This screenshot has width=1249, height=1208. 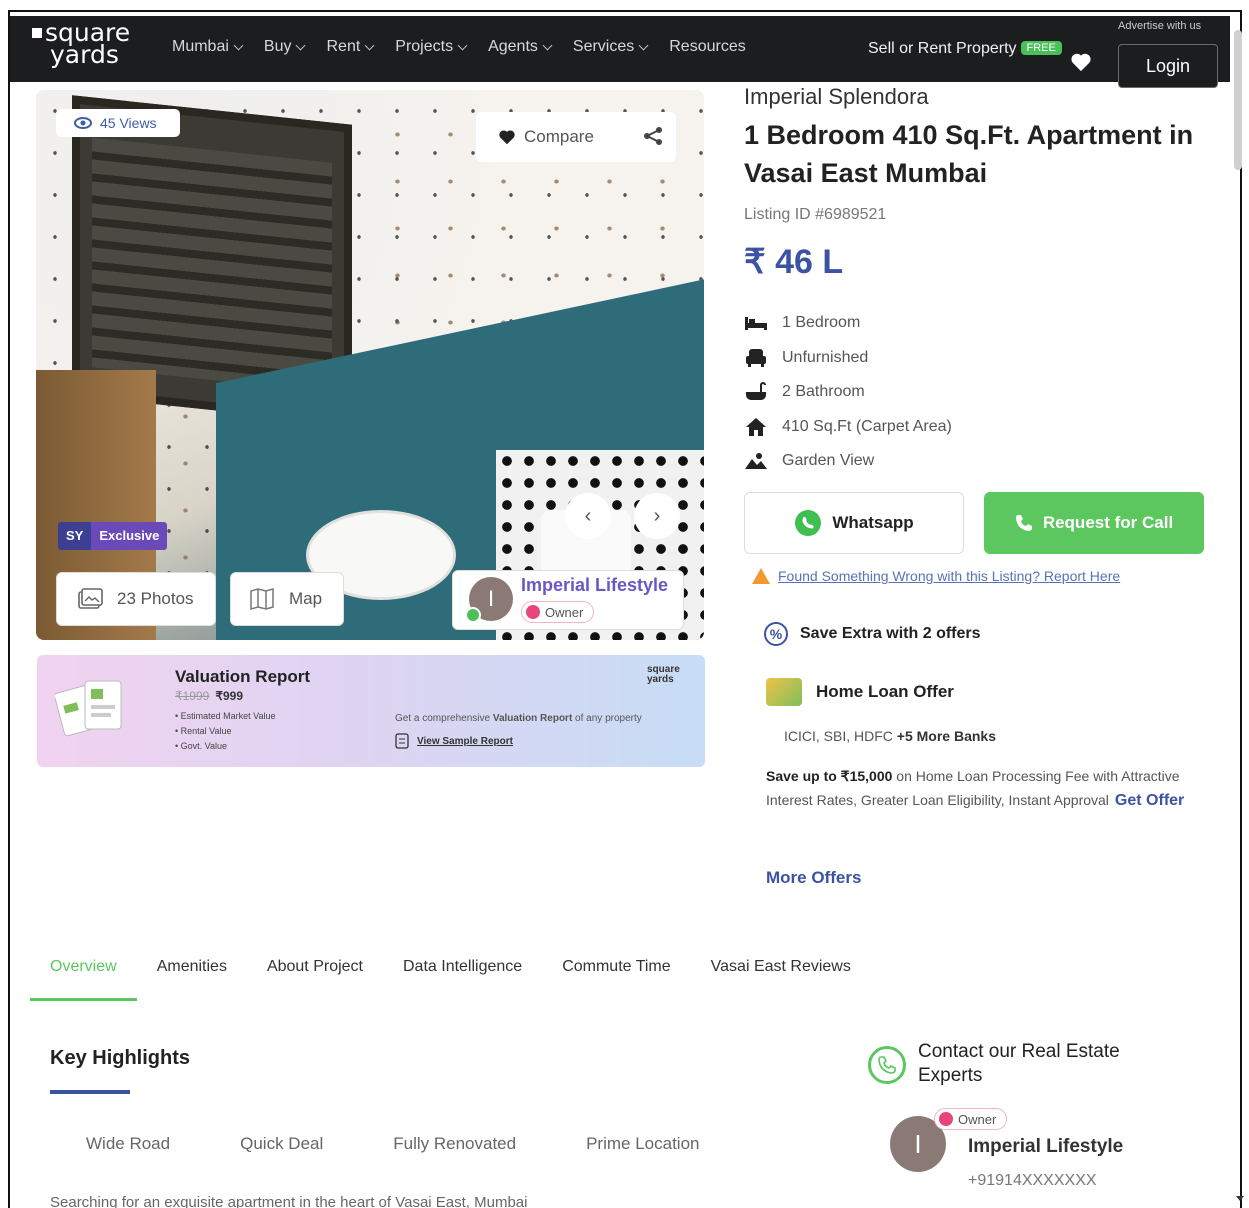 I want to click on compare-button: Compare, so click(x=576, y=137).